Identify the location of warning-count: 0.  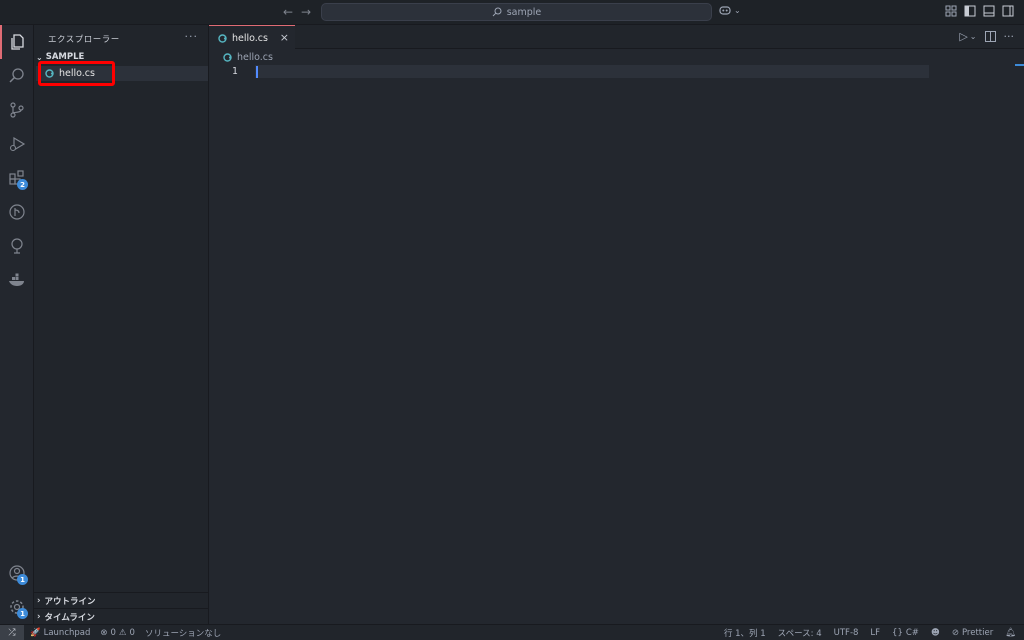
(132, 632).